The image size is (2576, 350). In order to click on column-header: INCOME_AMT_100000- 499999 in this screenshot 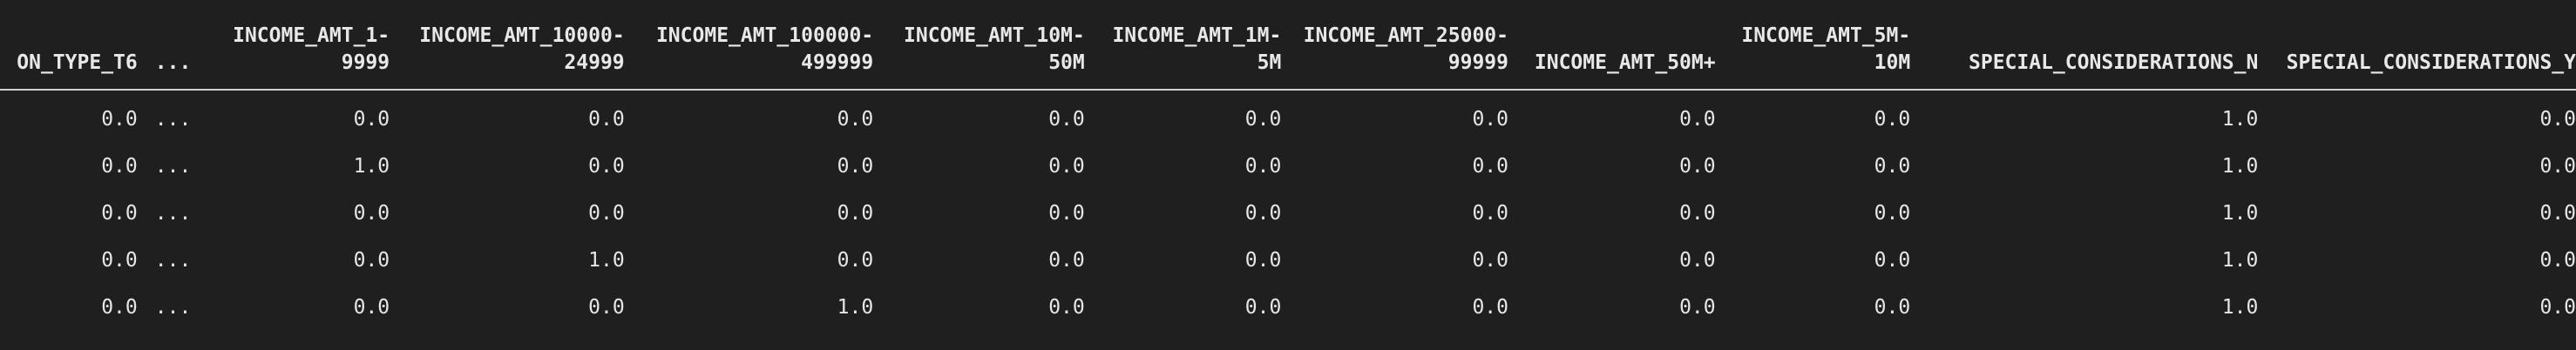, I will do `click(749, 57)`.